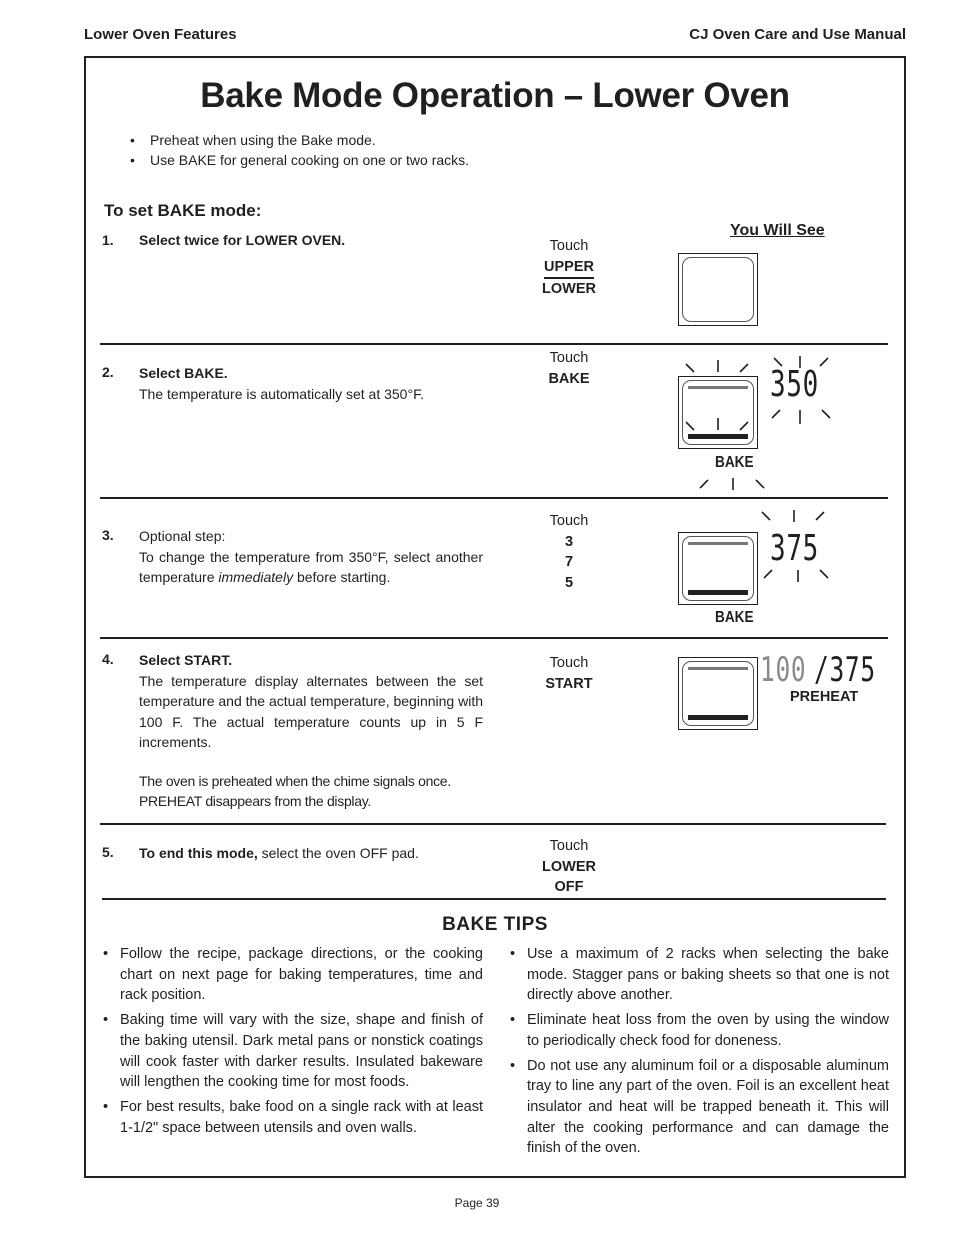 This screenshot has width=954, height=1235. I want to click on digit-7-key: 7, so click(569, 562).